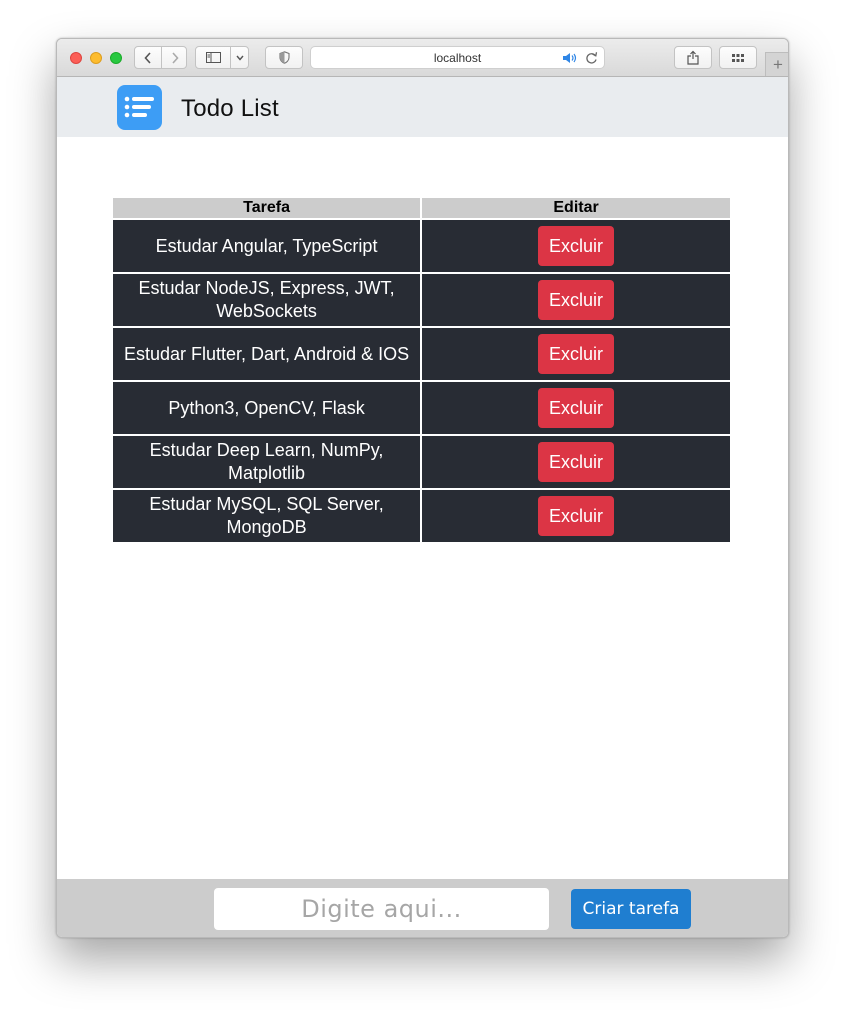 This screenshot has width=845, height=1012. What do you see at coordinates (591, 58) in the screenshot?
I see `reload-icon` at bounding box center [591, 58].